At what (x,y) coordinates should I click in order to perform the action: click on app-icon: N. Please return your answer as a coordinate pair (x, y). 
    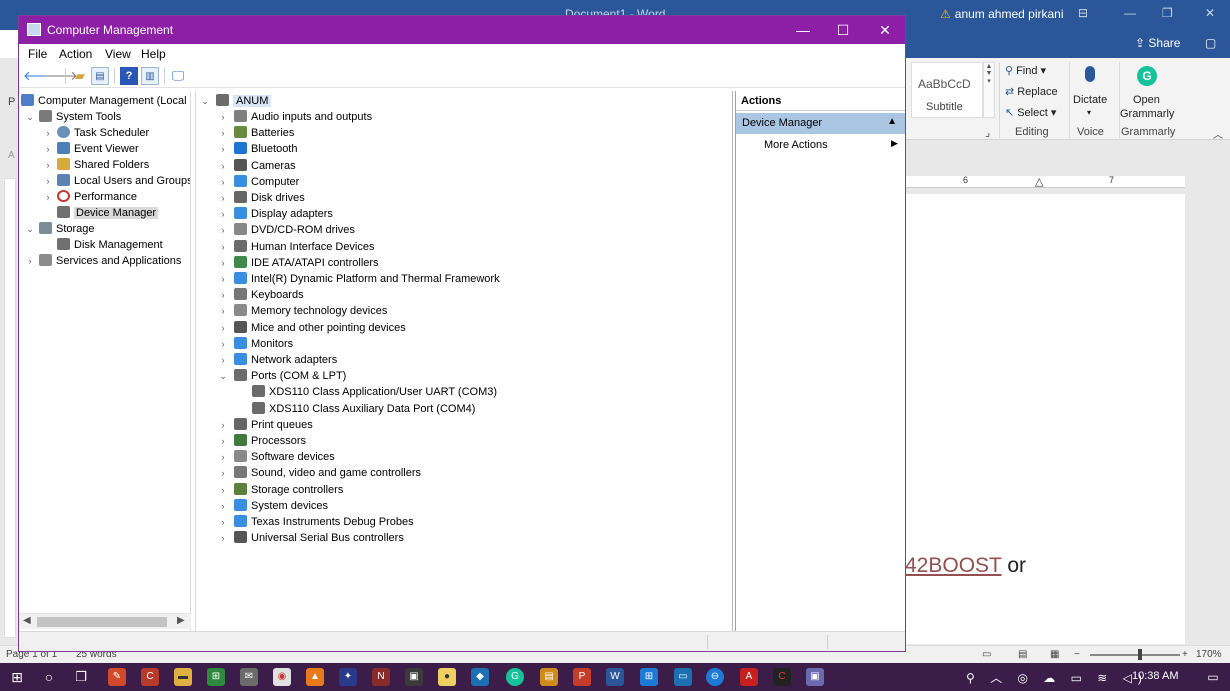
    Looking at the image, I should click on (381, 677).